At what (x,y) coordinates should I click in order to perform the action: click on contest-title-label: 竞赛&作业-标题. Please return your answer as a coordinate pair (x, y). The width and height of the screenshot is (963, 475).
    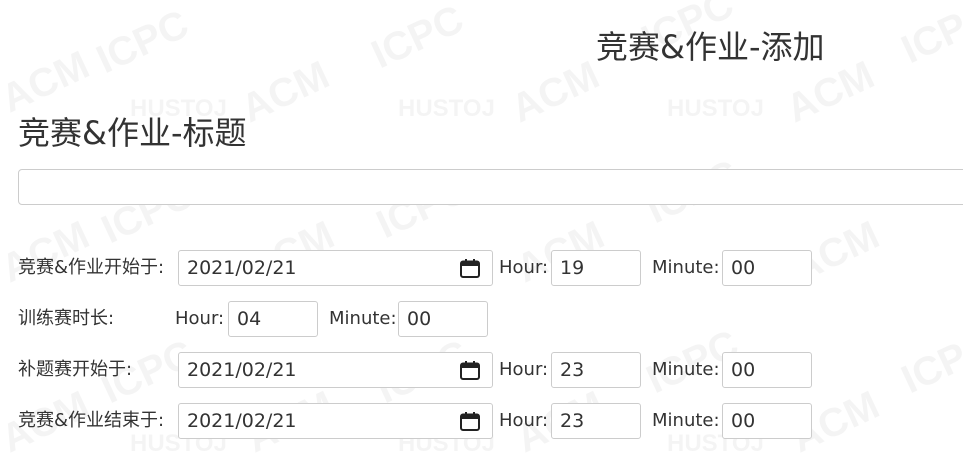
    Looking at the image, I should click on (132, 133).